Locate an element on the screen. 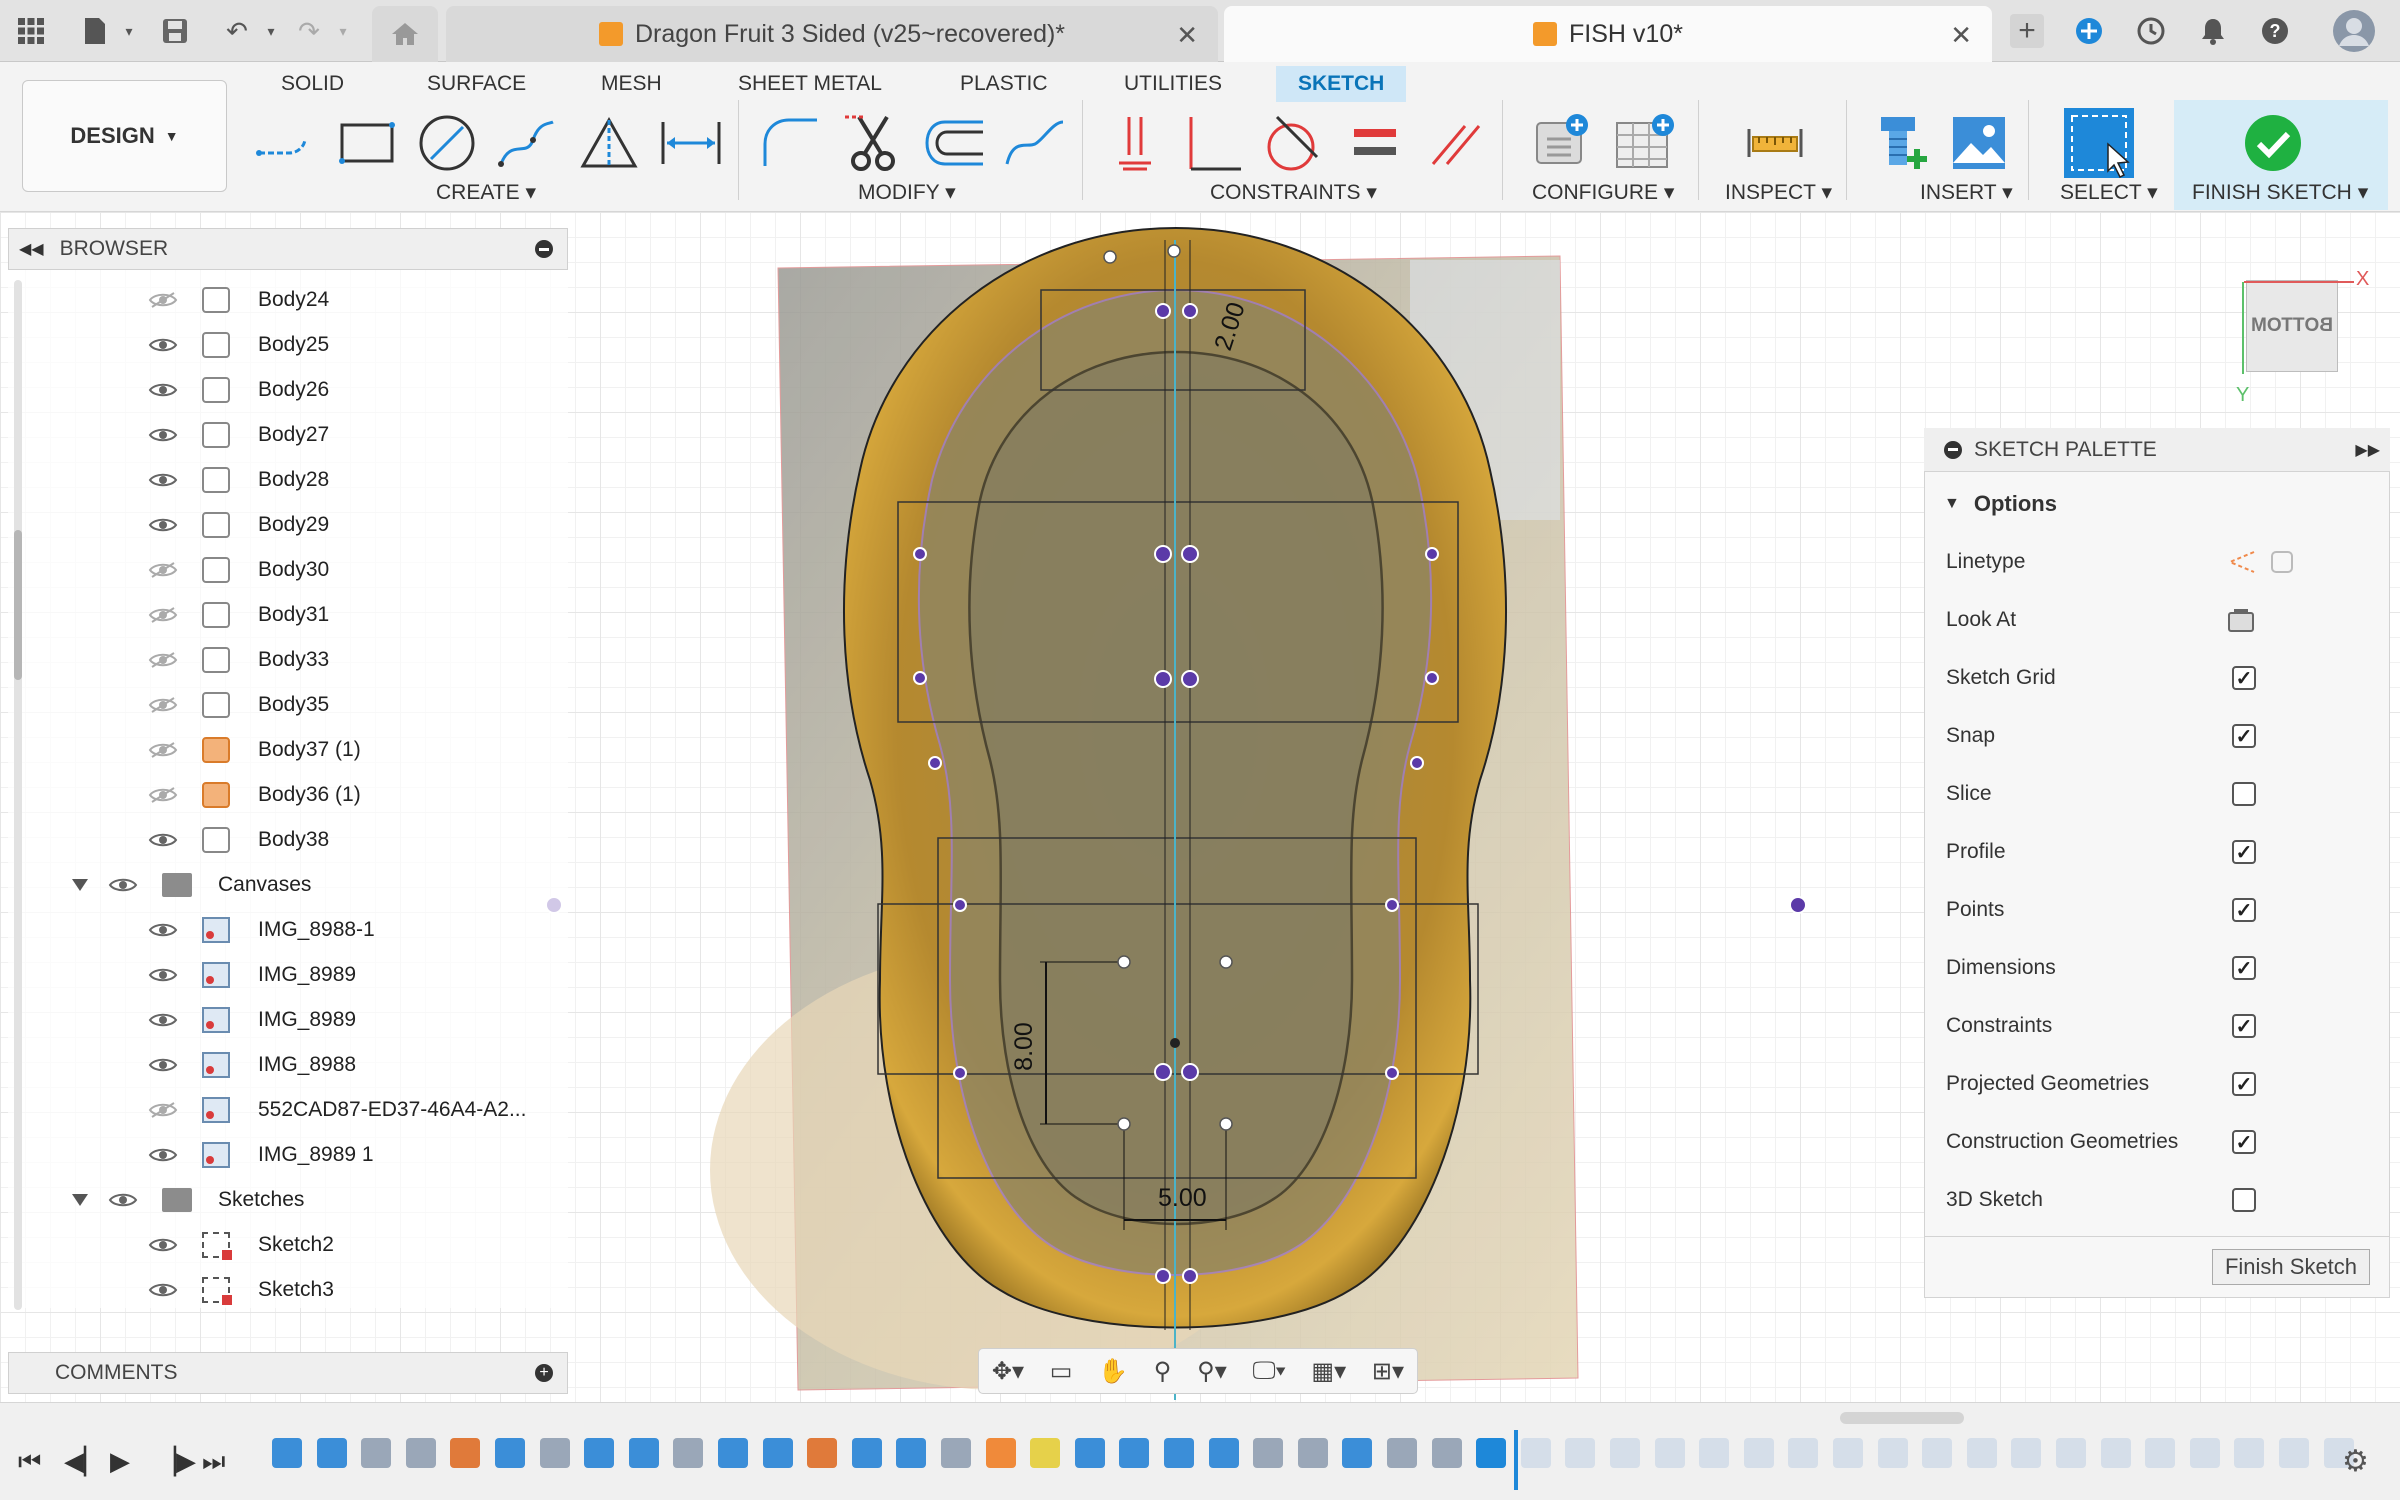  expand-panel-icon: ▶▶ is located at coordinates (2367, 450).